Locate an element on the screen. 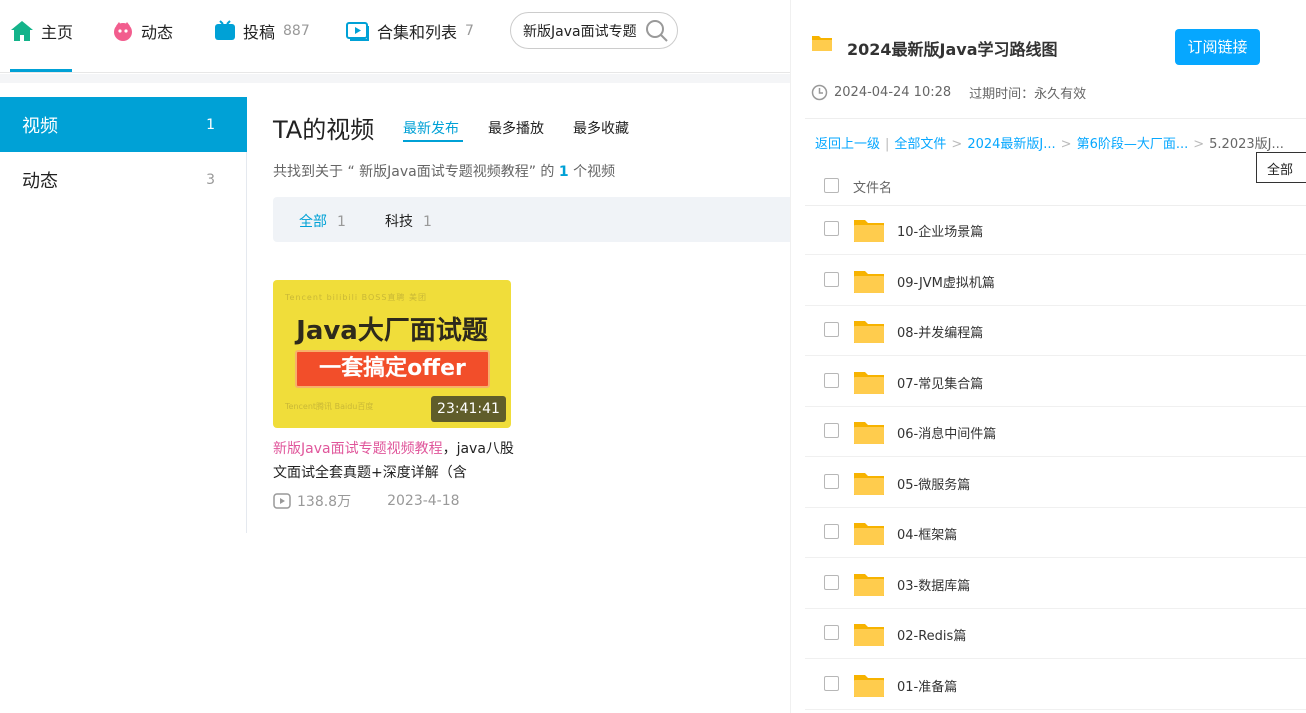  file-row: 08-并发编程篇 is located at coordinates (1055, 331).